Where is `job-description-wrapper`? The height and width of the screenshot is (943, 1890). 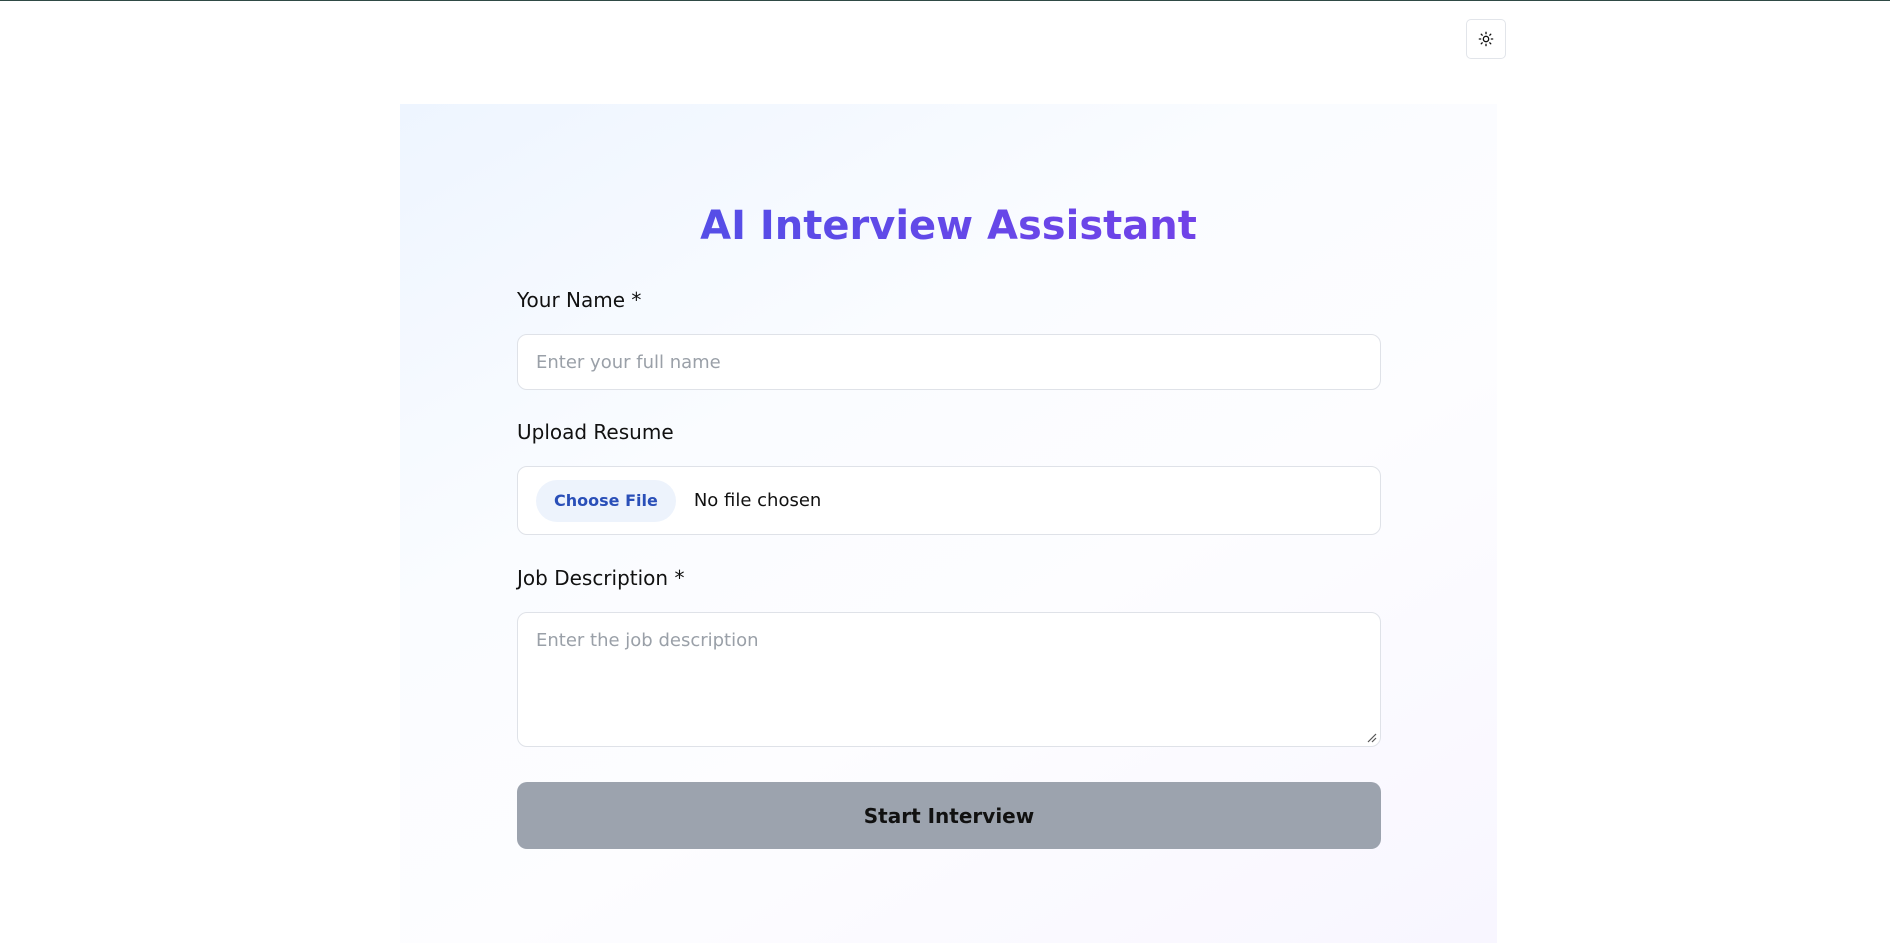 job-description-wrapper is located at coordinates (949, 679).